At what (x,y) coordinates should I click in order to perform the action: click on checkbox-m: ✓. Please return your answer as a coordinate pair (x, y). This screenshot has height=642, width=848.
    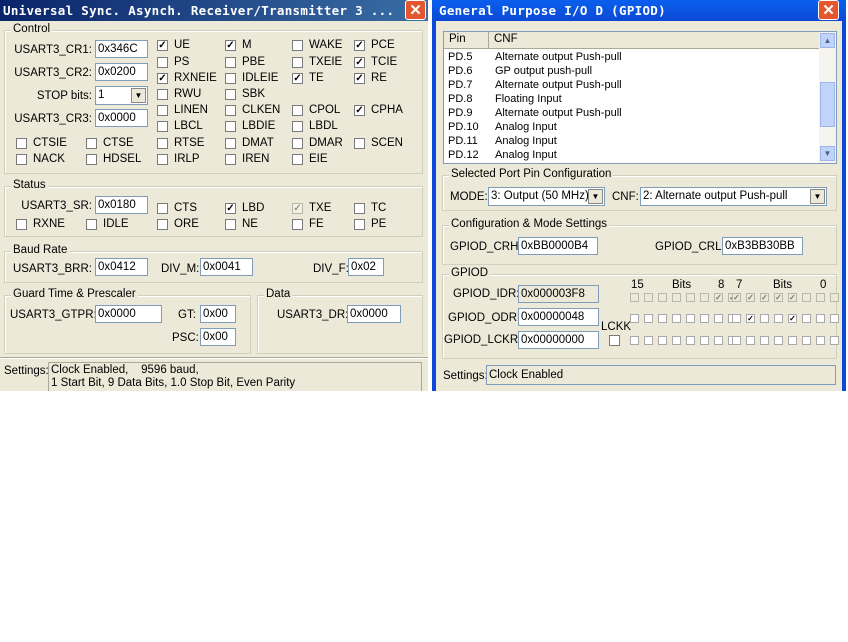
    Looking at the image, I should click on (230, 45).